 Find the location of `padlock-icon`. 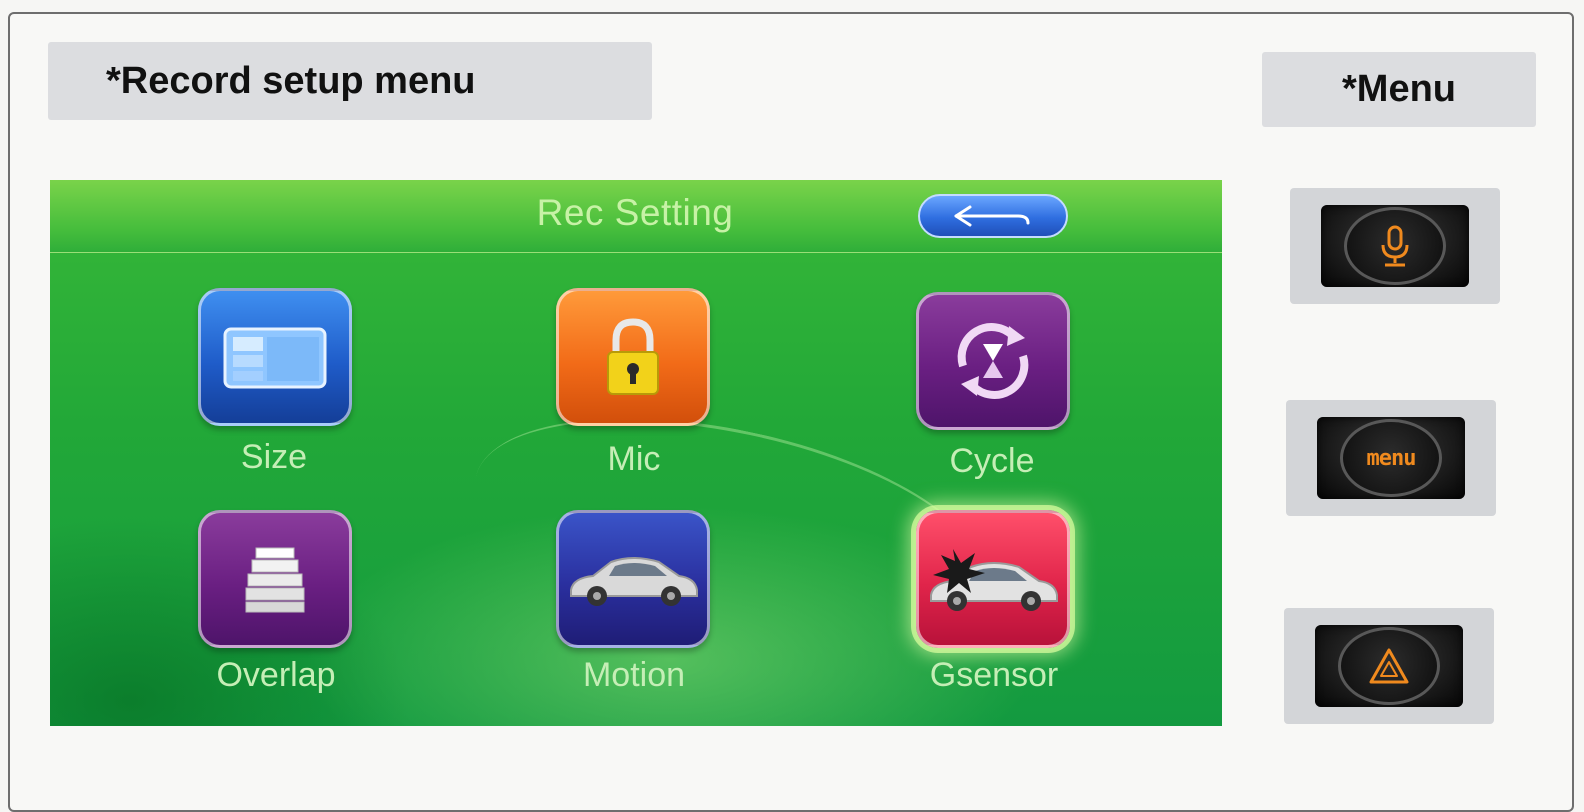

padlock-icon is located at coordinates (633, 356).